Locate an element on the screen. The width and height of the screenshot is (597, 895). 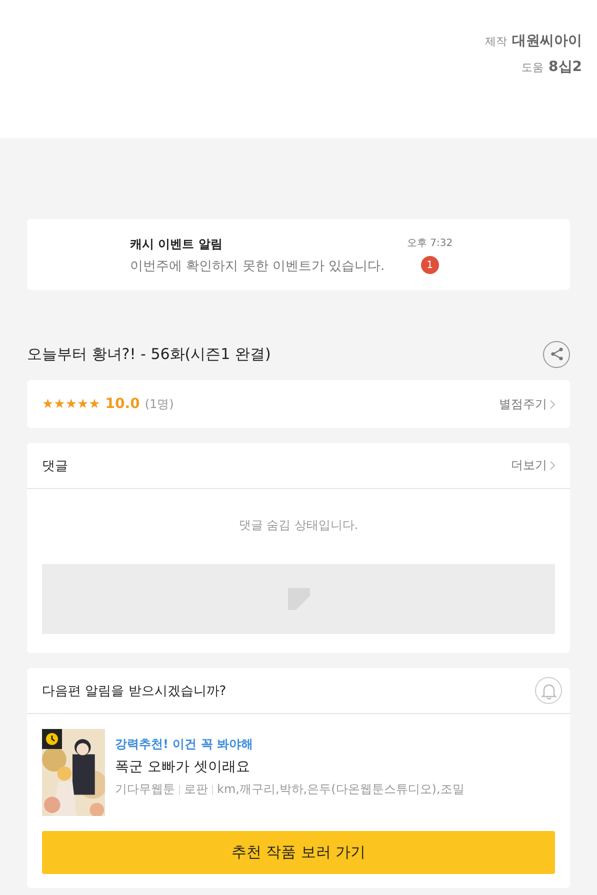
work-meta: 로판 is located at coordinates (196, 789).